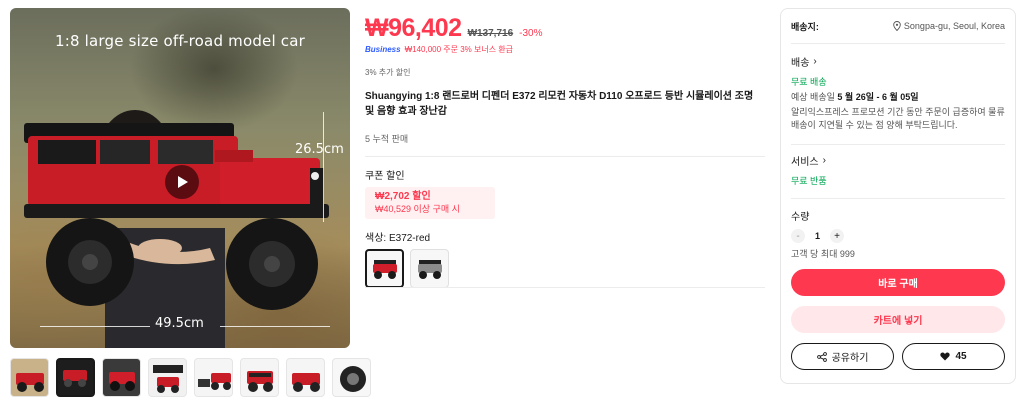 The image size is (1024, 415). I want to click on shipping-section-header: 배송 ›, so click(898, 61).